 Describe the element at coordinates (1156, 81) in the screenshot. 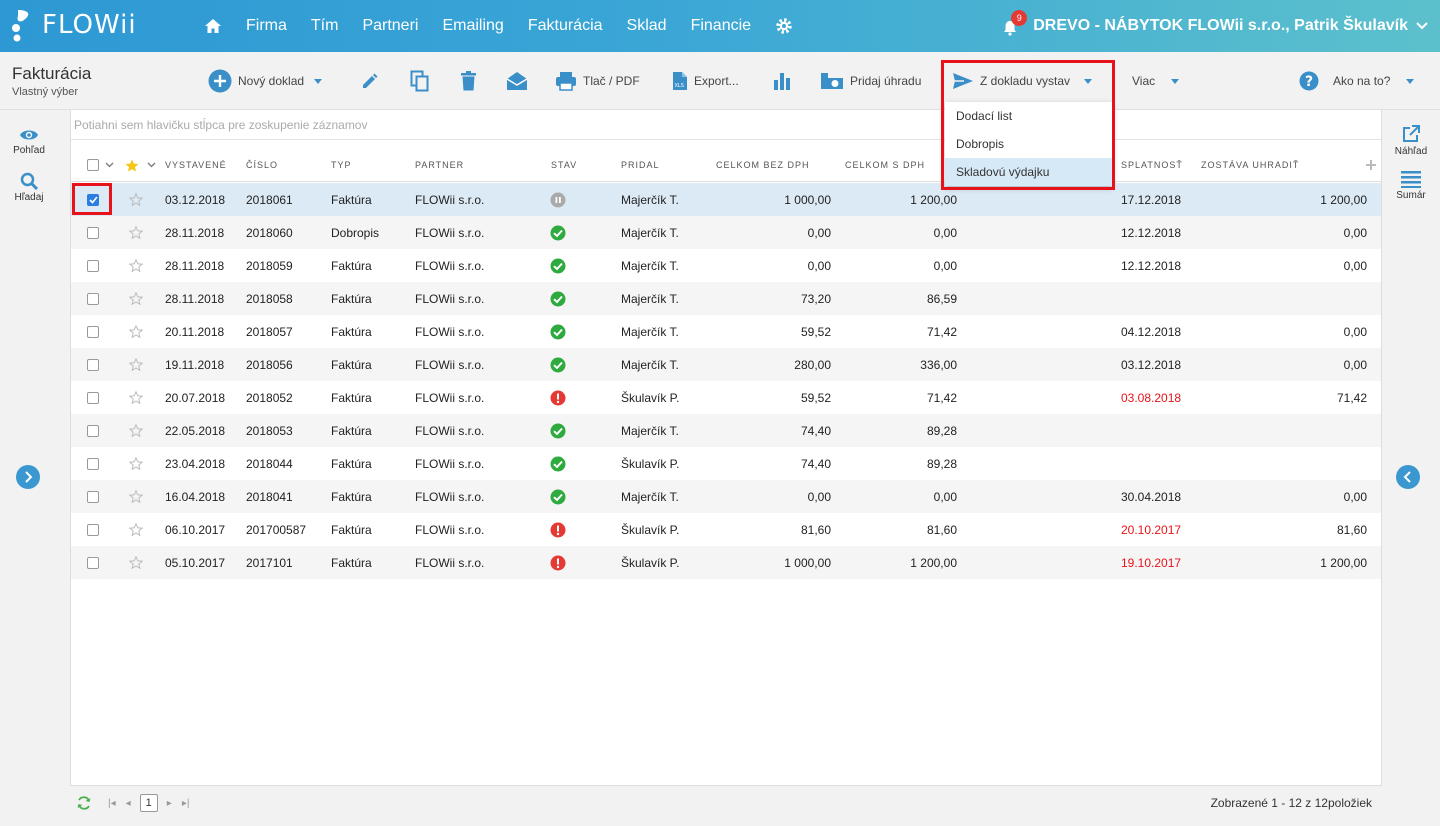

I see `more-button: Viac` at that location.